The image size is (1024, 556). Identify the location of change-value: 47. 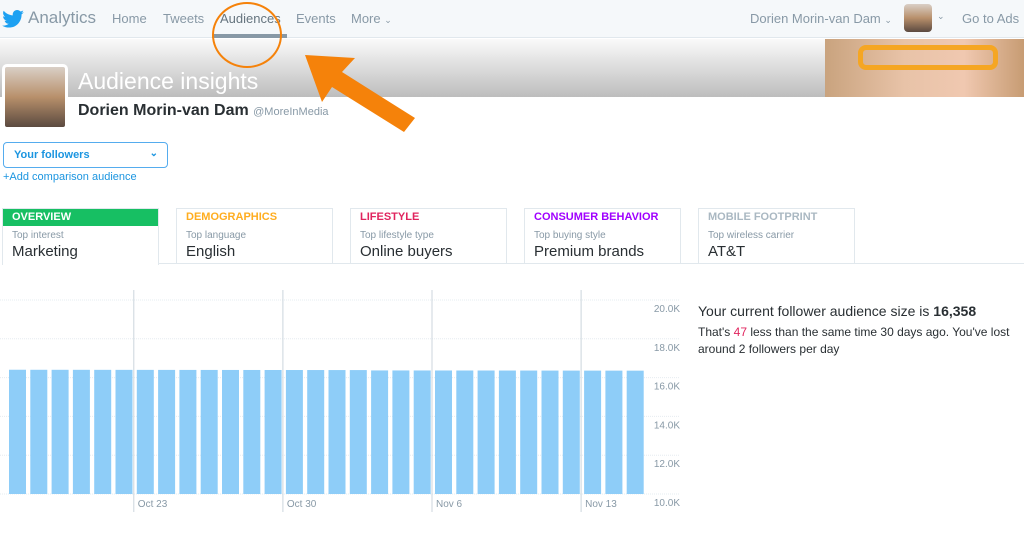
(740, 332).